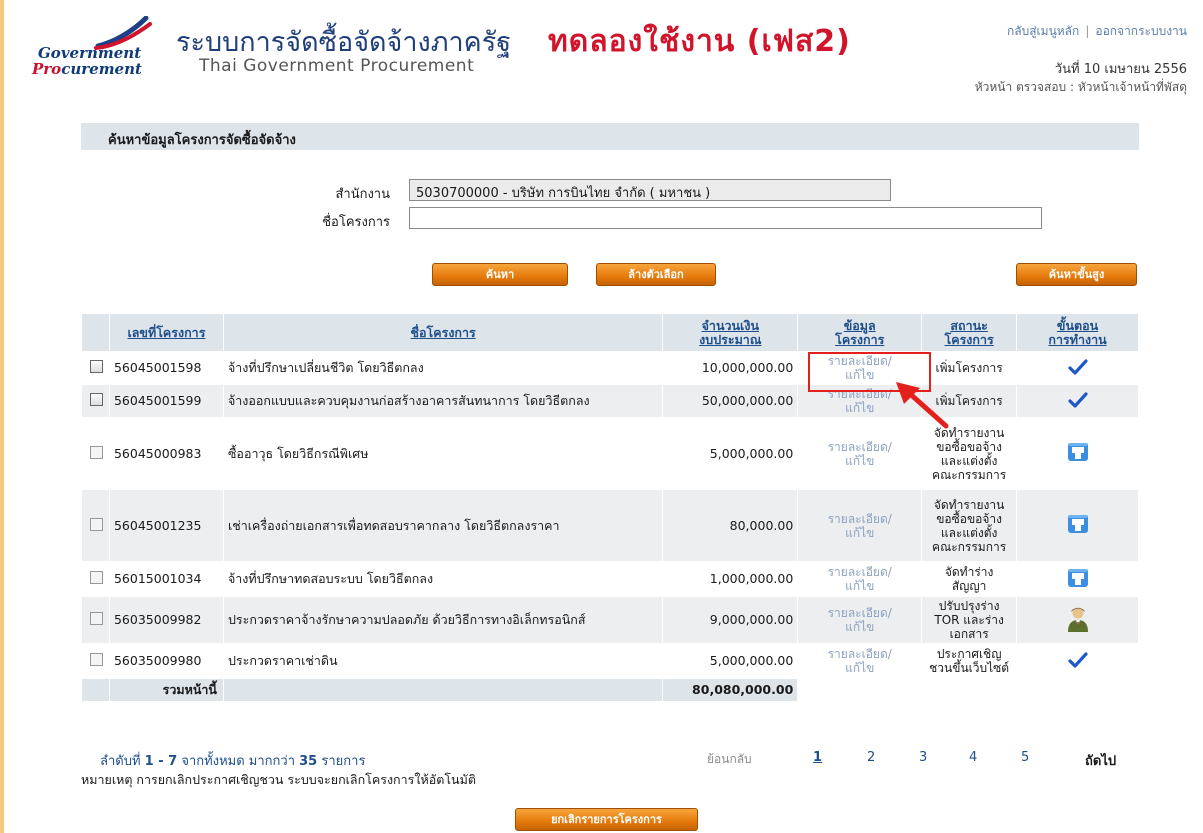 This screenshot has width=1203, height=833. Describe the element at coordinates (166, 525) in the screenshot. I see `project-no-cell: 56045001235` at that location.